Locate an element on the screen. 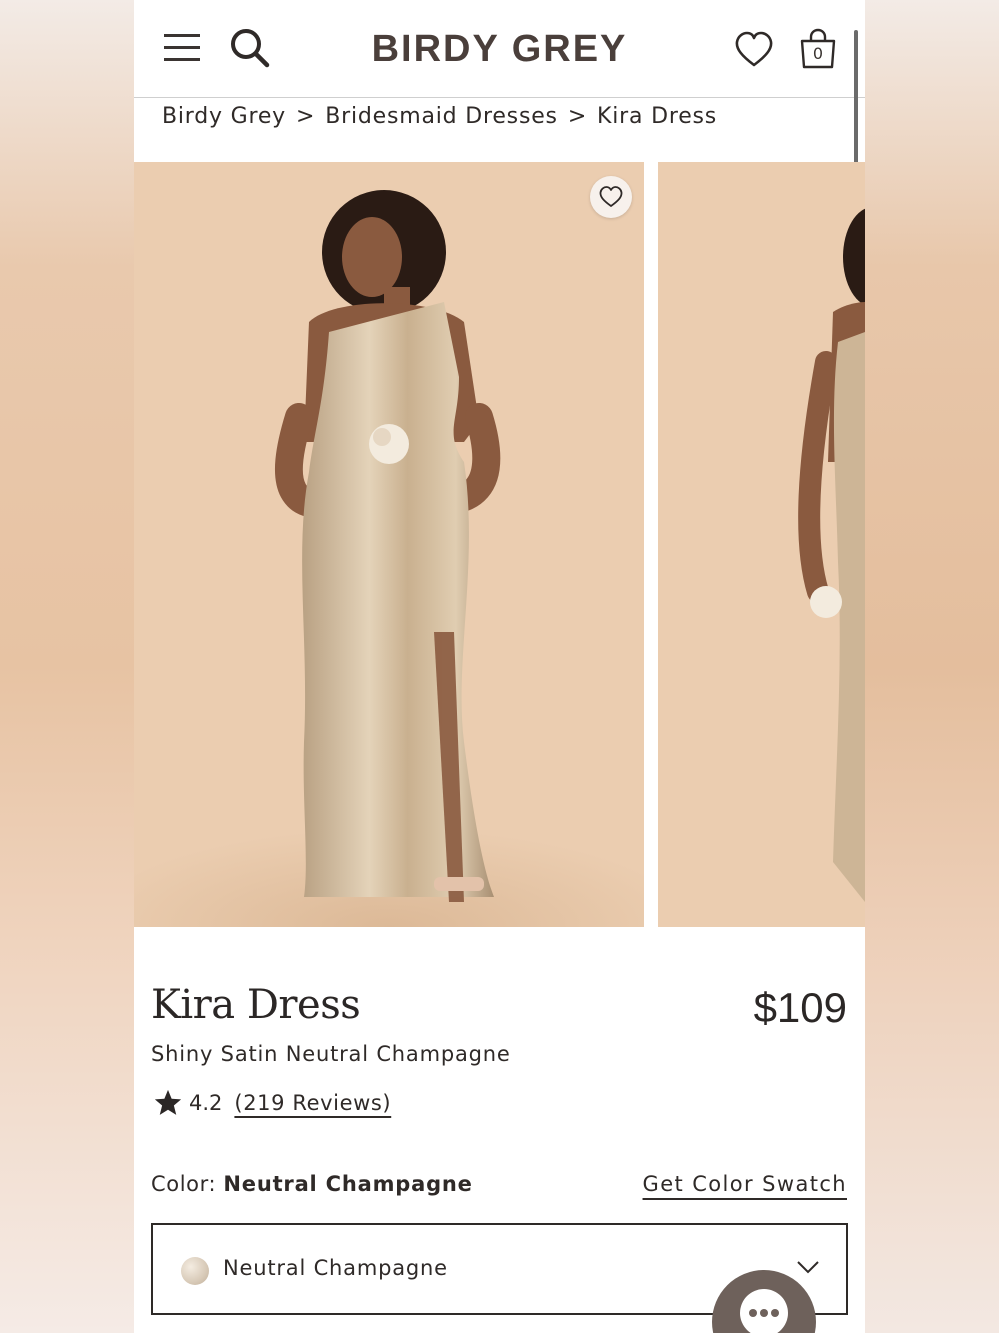  color-label-prefix: Color: is located at coordinates (187, 1184).